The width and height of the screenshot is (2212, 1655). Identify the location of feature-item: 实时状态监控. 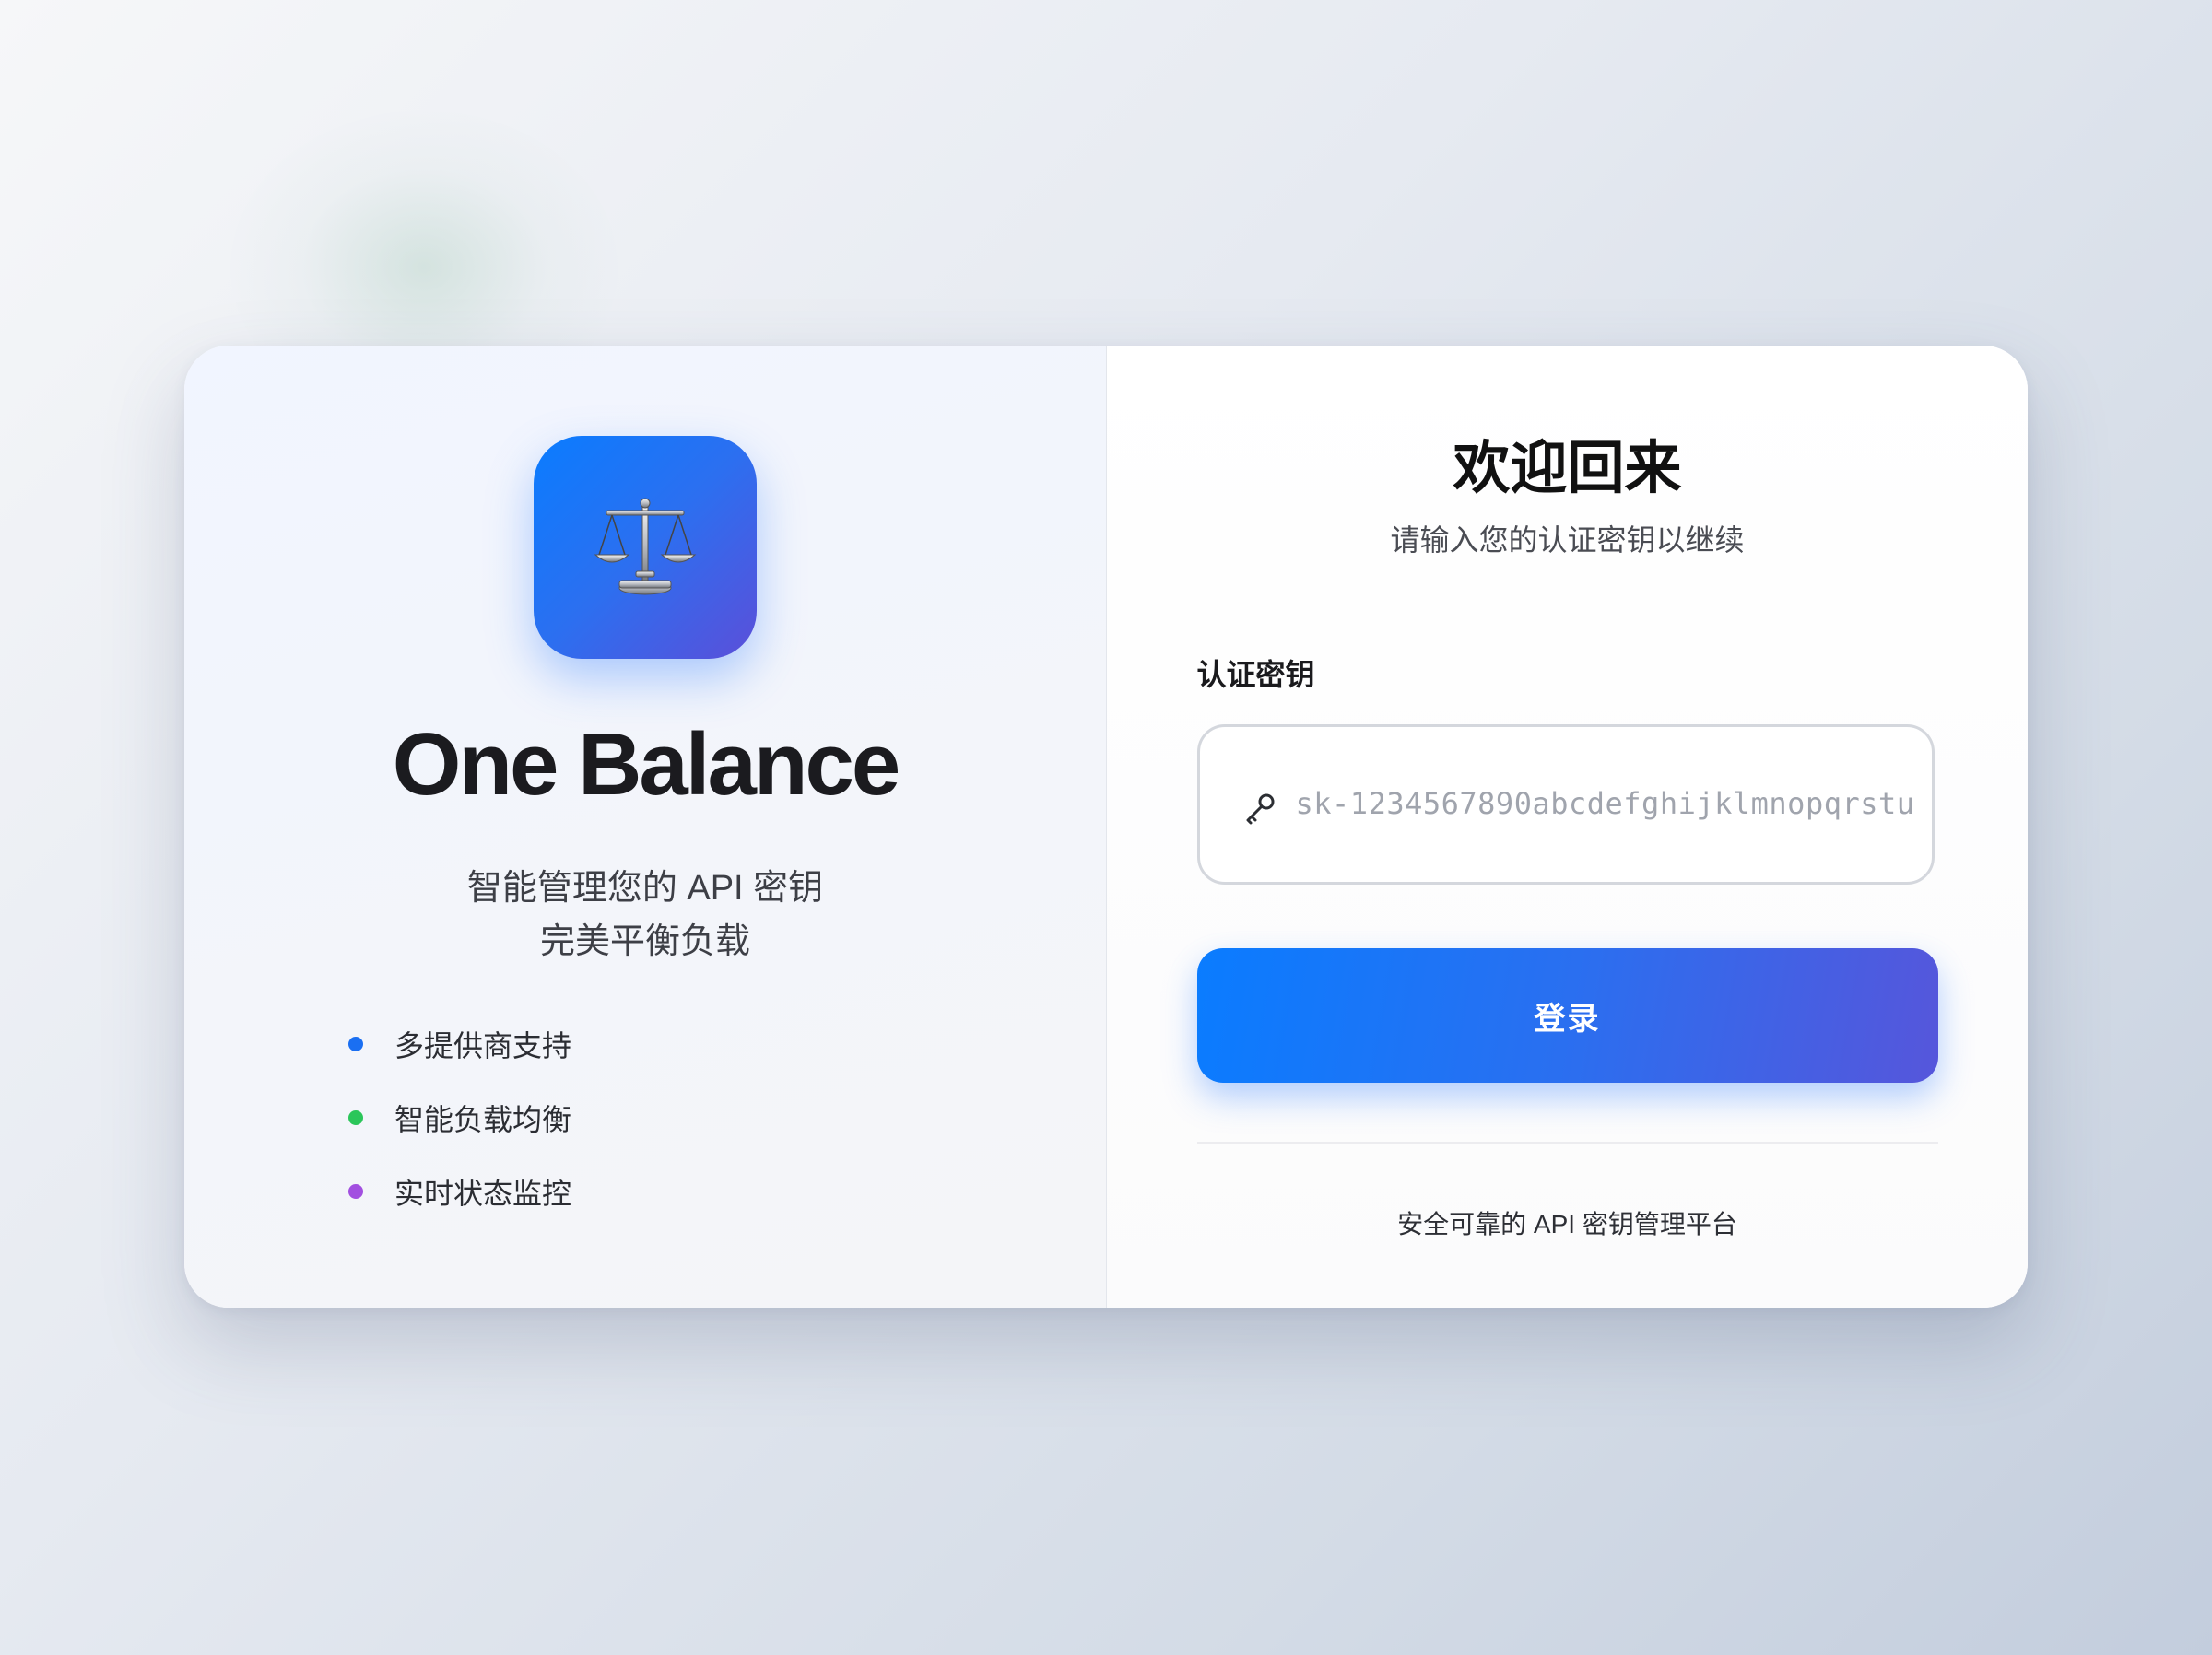
(459, 1191).